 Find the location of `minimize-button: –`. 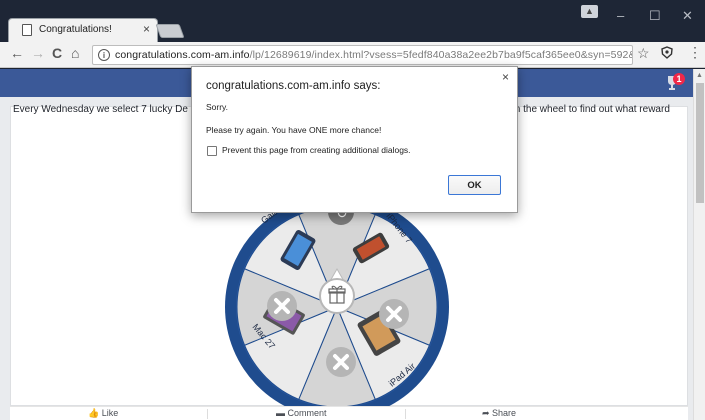

minimize-button: – is located at coordinates (620, 15).